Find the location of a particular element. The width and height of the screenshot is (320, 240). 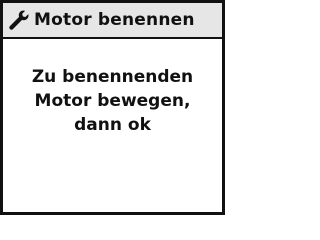

screen-title: Motor benennen is located at coordinates (114, 20).